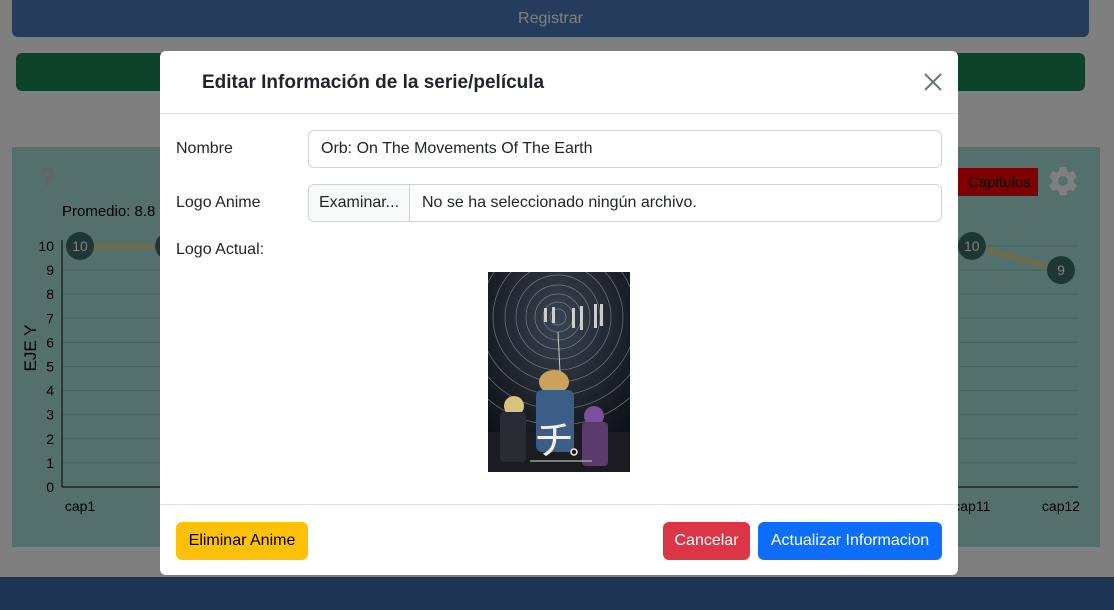 This screenshot has width=1114, height=610. What do you see at coordinates (220, 249) in the screenshot?
I see `current-logo-label: Logo Actual:` at bounding box center [220, 249].